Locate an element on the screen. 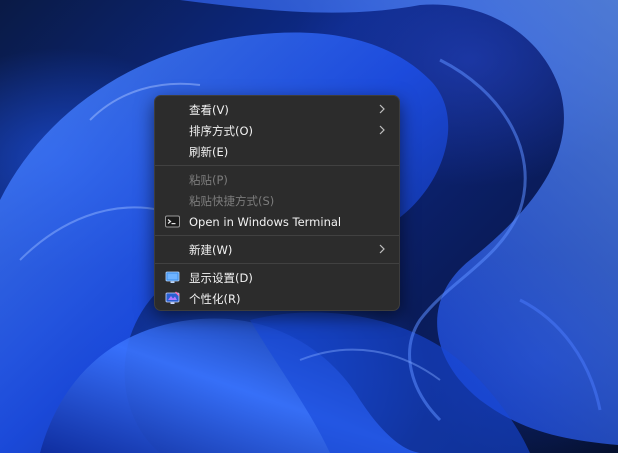 This screenshot has width=618, height=453. terminal-icon is located at coordinates (172, 221).